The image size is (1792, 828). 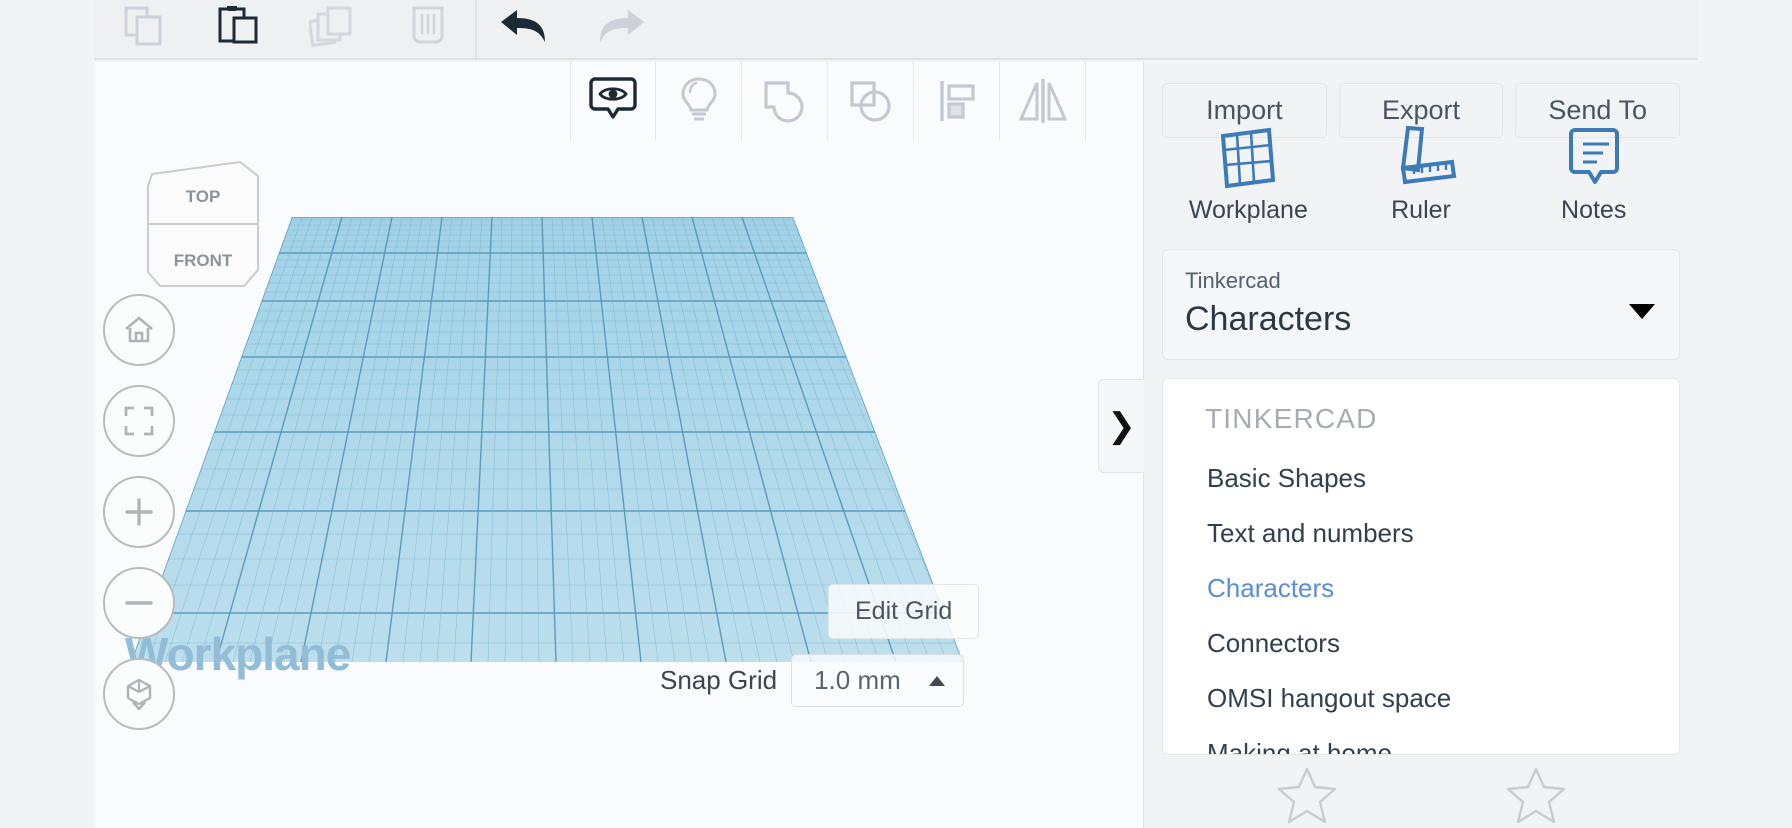 I want to click on library-selected-value: Characters, so click(x=1268, y=319).